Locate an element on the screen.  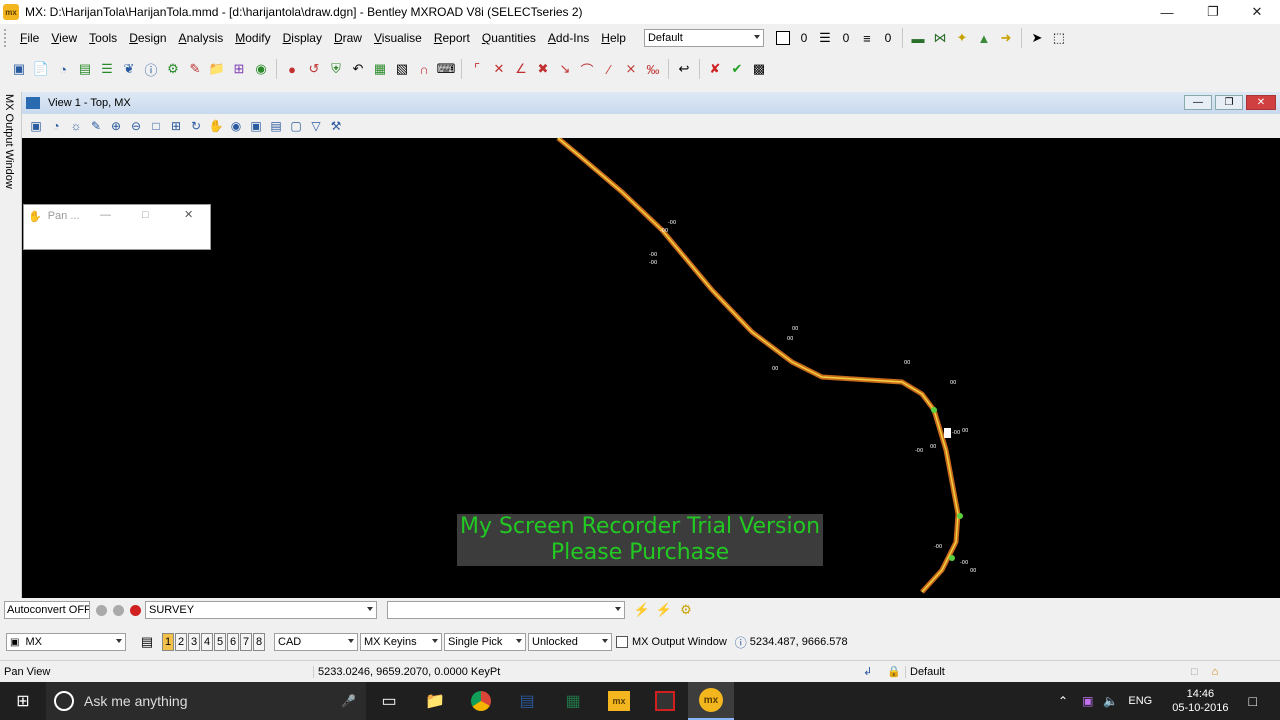
road-tool-1: ▬ is located at coordinates (918, 38).